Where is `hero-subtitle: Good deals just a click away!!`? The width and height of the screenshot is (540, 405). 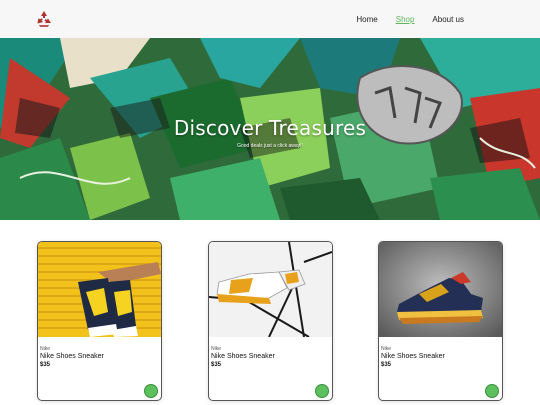
hero-subtitle: Good deals just a click away!! is located at coordinates (270, 146).